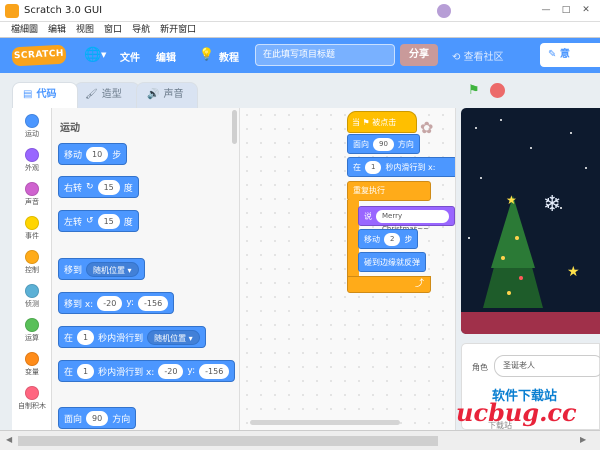  What do you see at coordinates (166, 56) in the screenshot?
I see `edit-menu: 编辑` at bounding box center [166, 56].